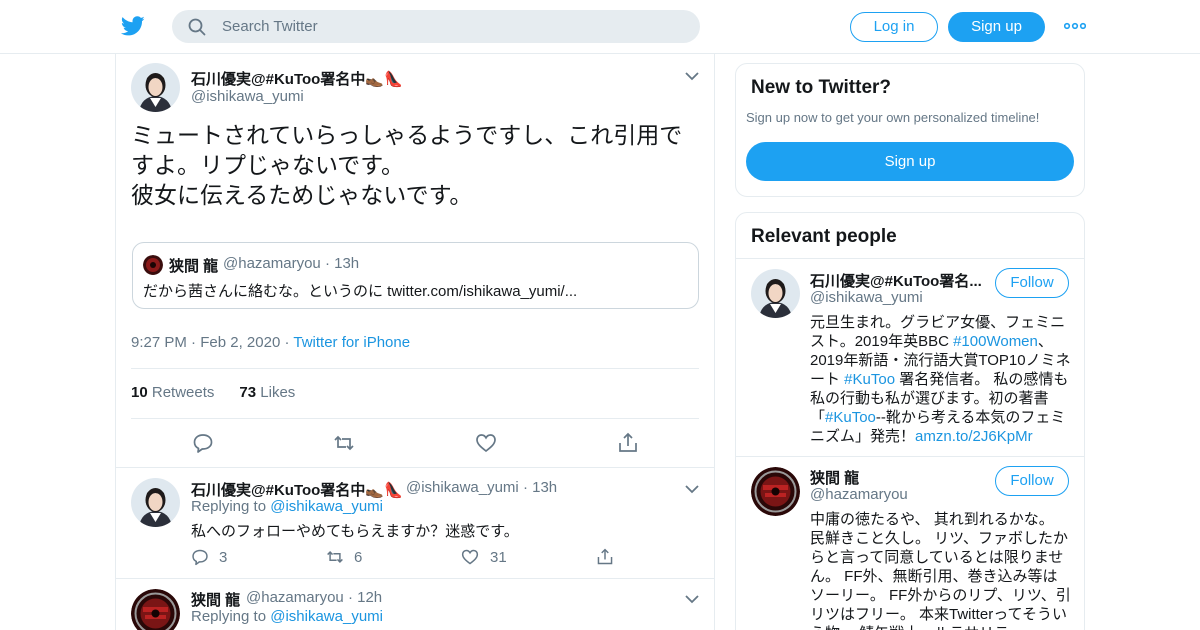 The image size is (1200, 630). Describe the element at coordinates (866, 297) in the screenshot. I see `person-handle: @ishikawa_yumi` at that location.